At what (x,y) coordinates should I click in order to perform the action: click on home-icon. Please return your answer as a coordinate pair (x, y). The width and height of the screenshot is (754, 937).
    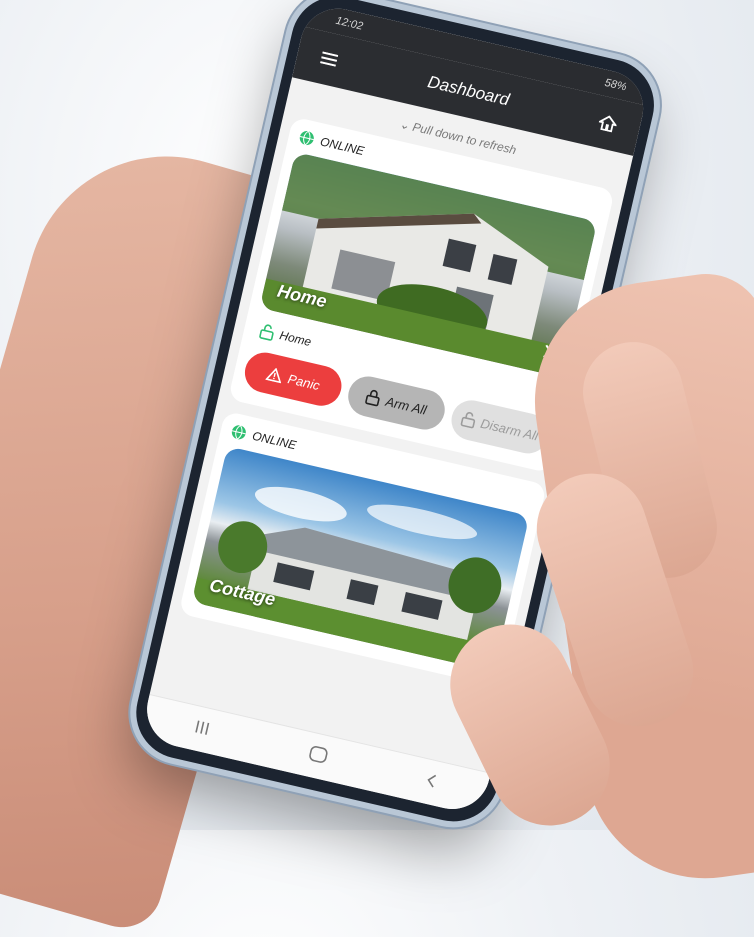
    Looking at the image, I should click on (608, 124).